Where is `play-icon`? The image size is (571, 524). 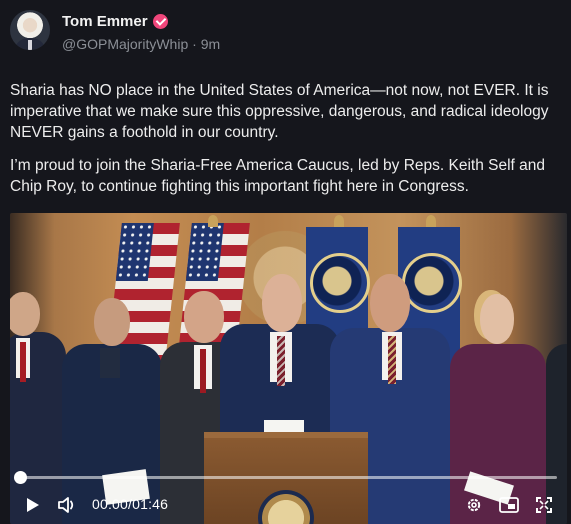 play-icon is located at coordinates (33, 505).